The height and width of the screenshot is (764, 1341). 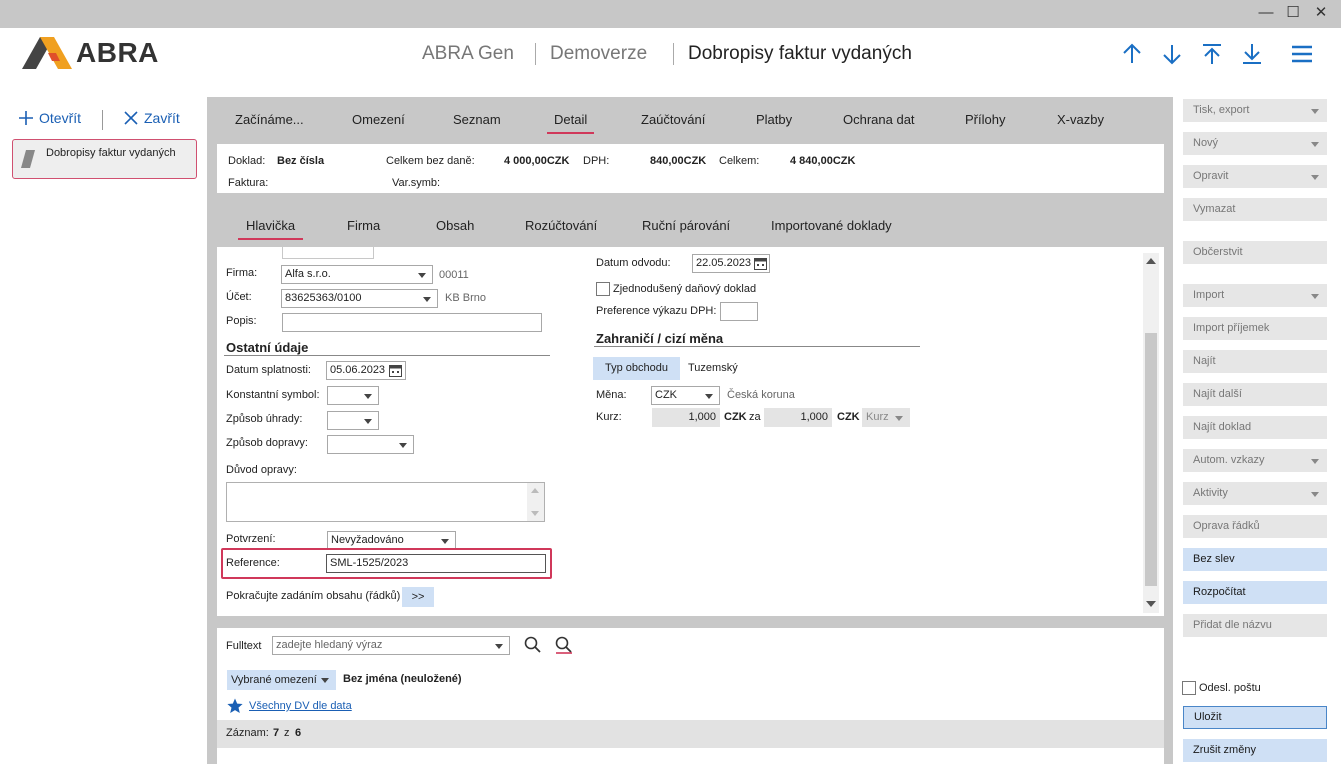 I want to click on tab-seznam: Seznam, so click(x=477, y=119).